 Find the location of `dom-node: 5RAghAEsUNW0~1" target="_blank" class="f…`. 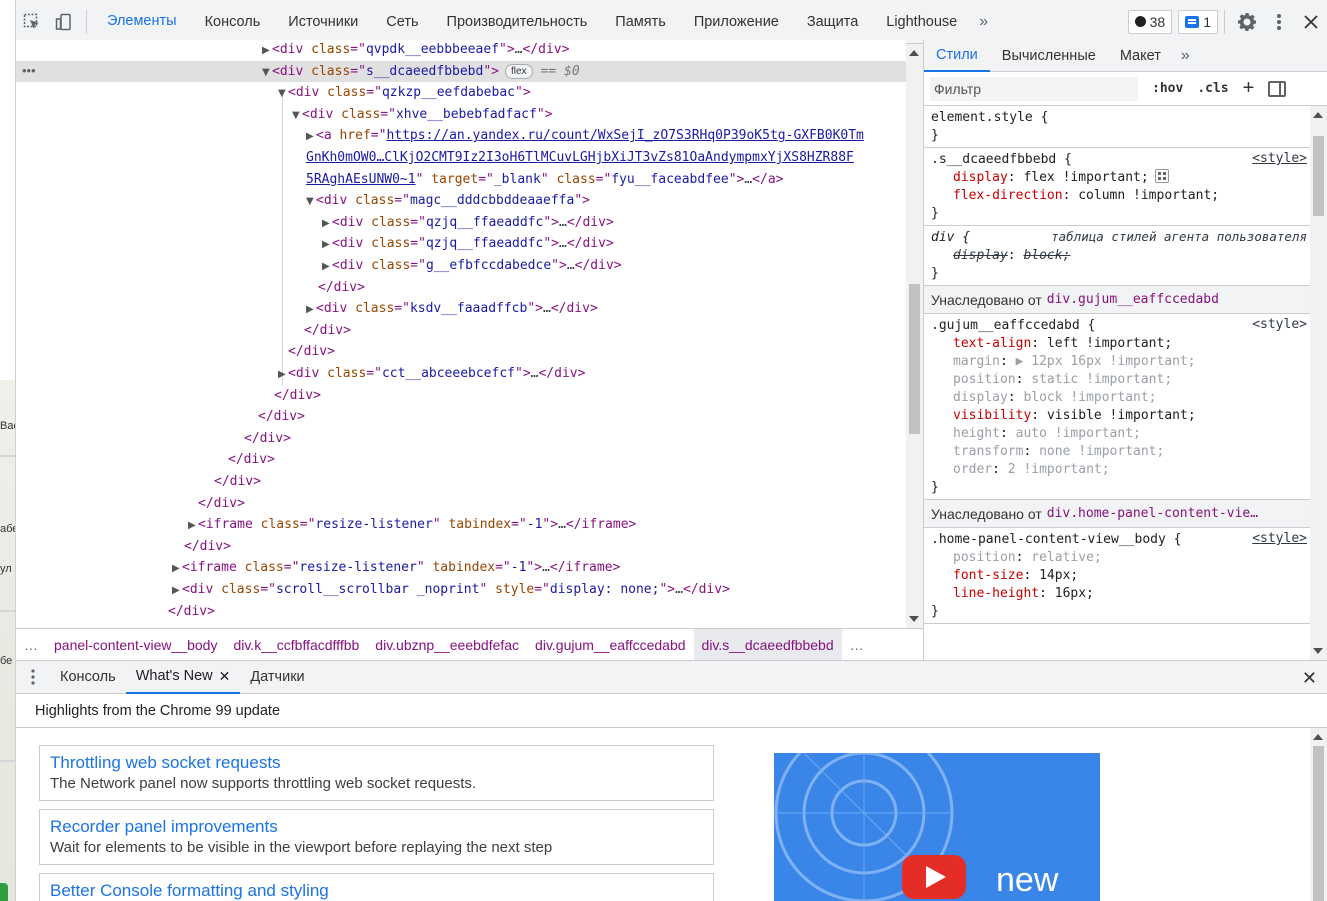

dom-node: 5RAghAEsUNW0~1" target="_blank" class="f… is located at coordinates (461, 179).